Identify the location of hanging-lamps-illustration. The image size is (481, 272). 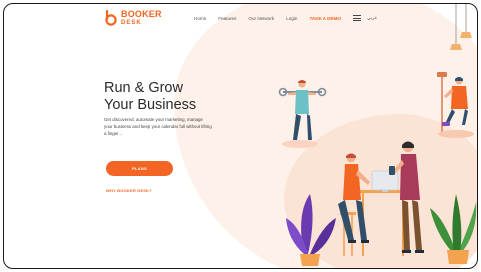
(461, 27).